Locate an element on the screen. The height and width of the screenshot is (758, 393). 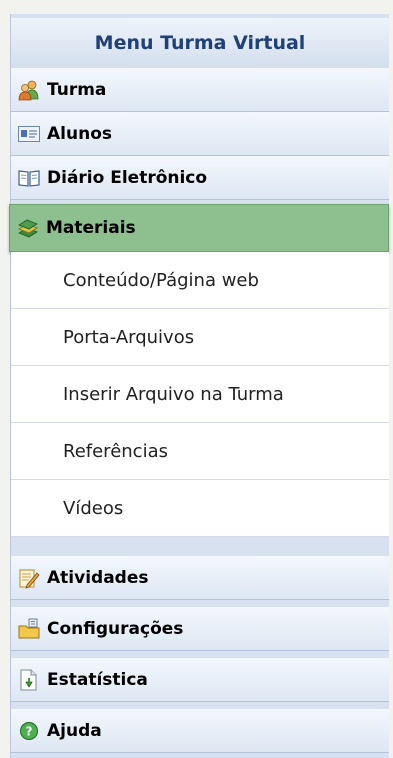
menu-item-label: Materiais is located at coordinates (91, 228).